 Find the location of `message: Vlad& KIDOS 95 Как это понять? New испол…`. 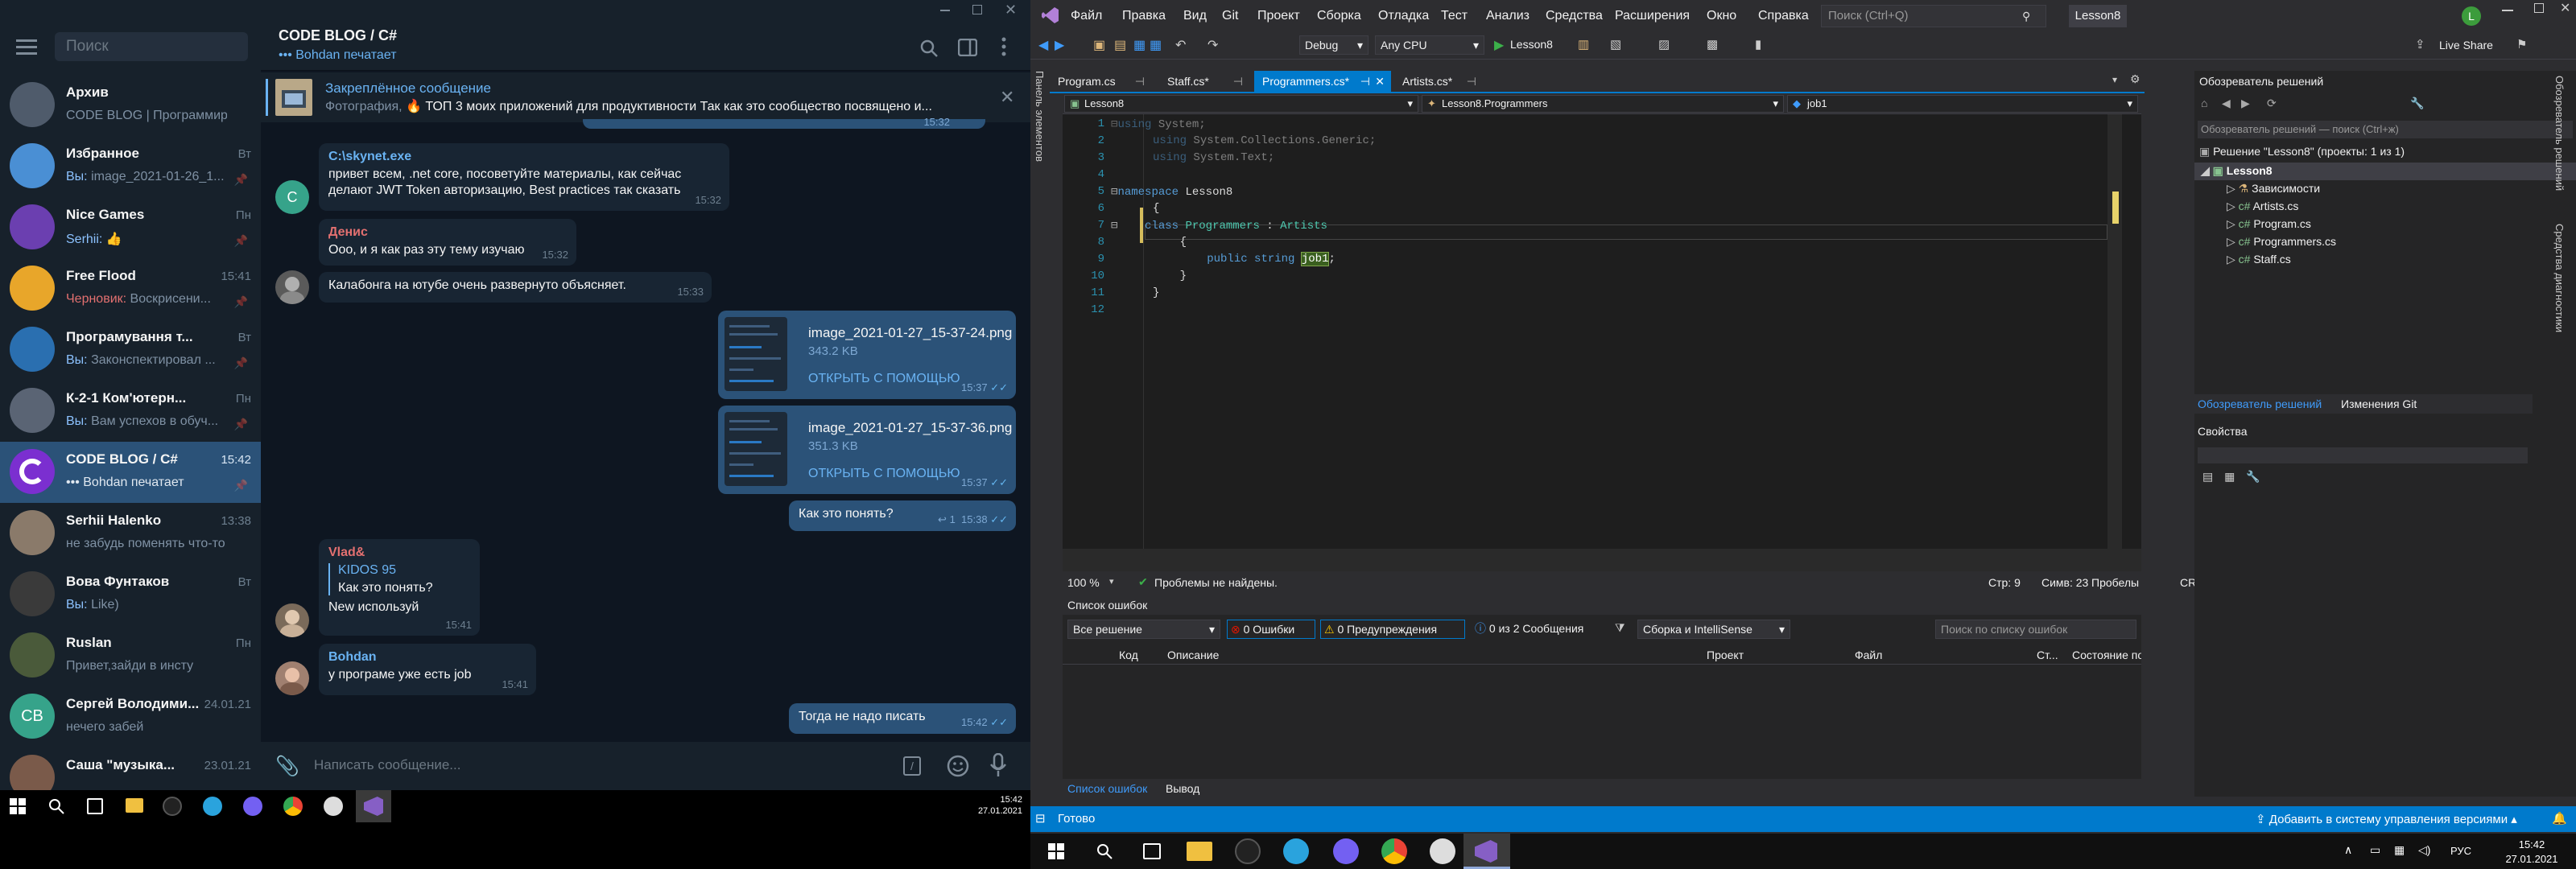

message: Vlad& KIDOS 95 Как это понять? New испол… is located at coordinates (399, 587).